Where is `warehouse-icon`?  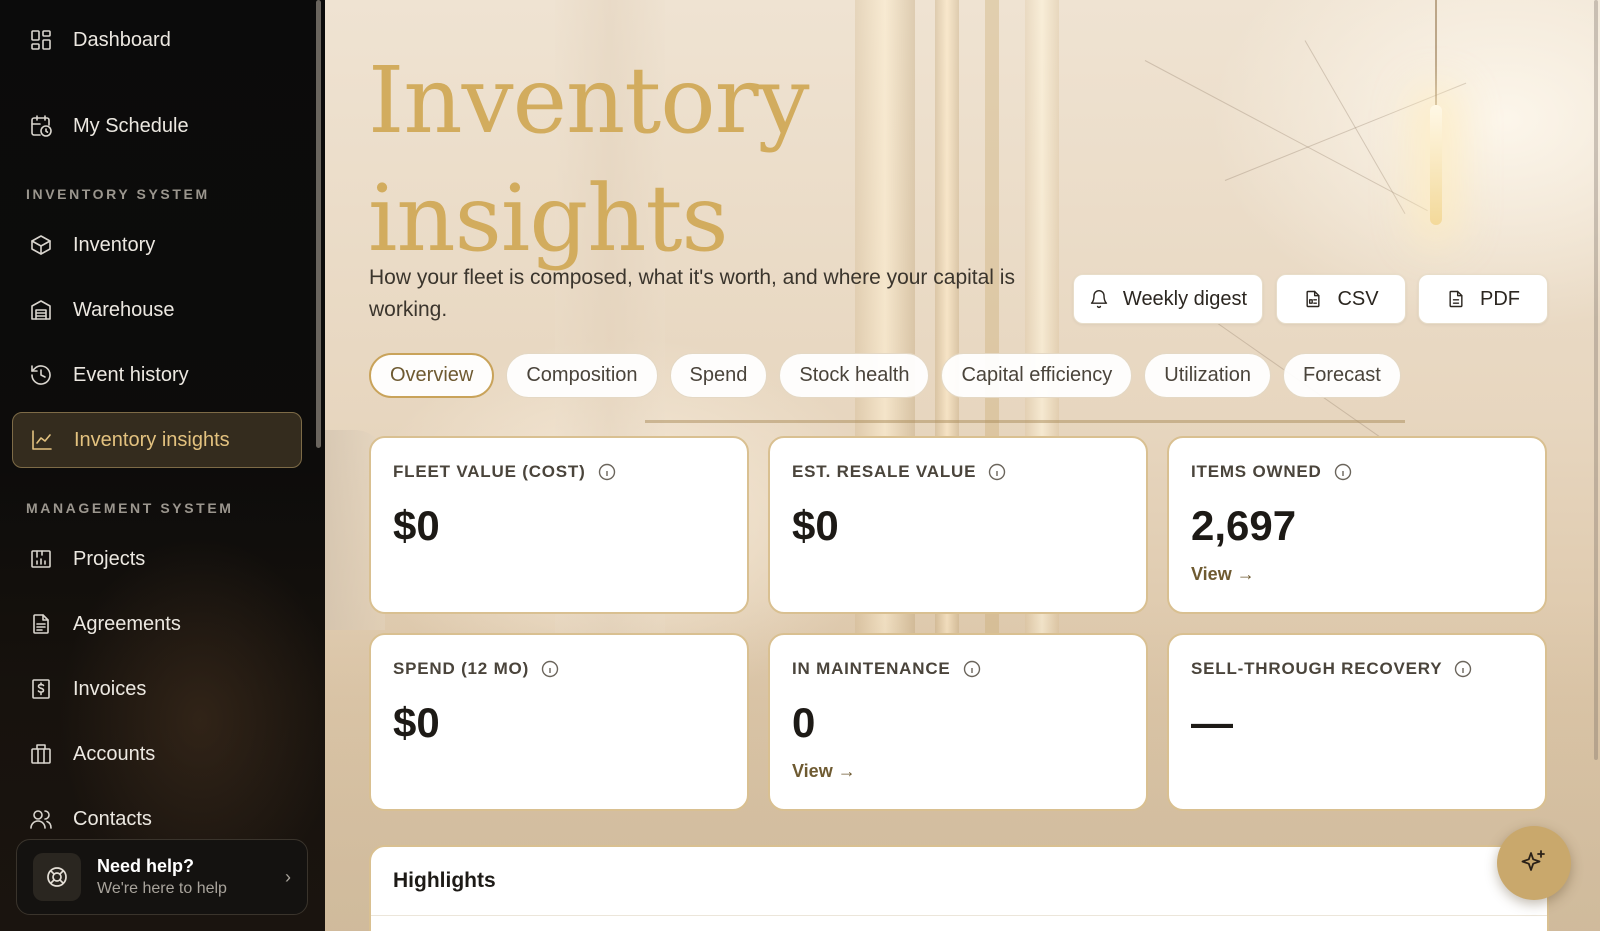
warehouse-icon is located at coordinates (41, 310).